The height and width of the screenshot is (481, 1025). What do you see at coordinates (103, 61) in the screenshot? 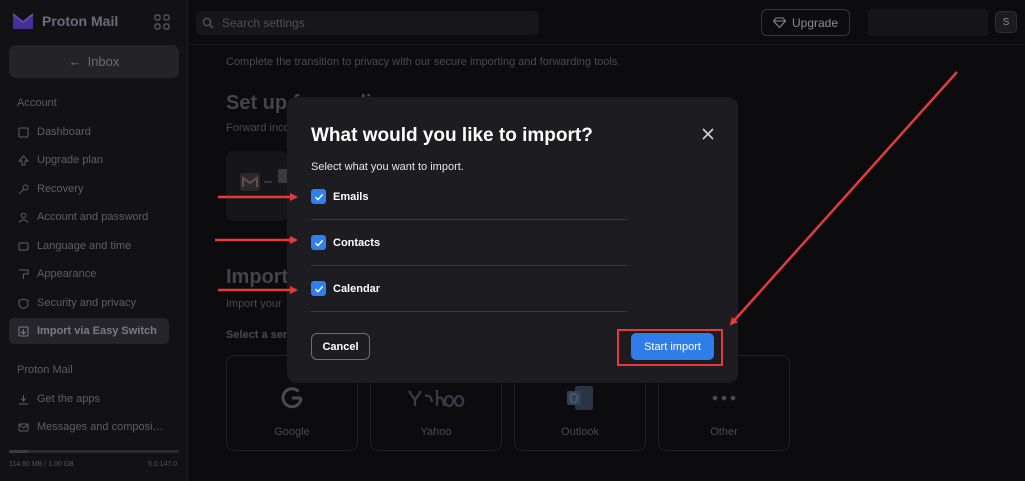
I see `inbox-label: Inbox` at bounding box center [103, 61].